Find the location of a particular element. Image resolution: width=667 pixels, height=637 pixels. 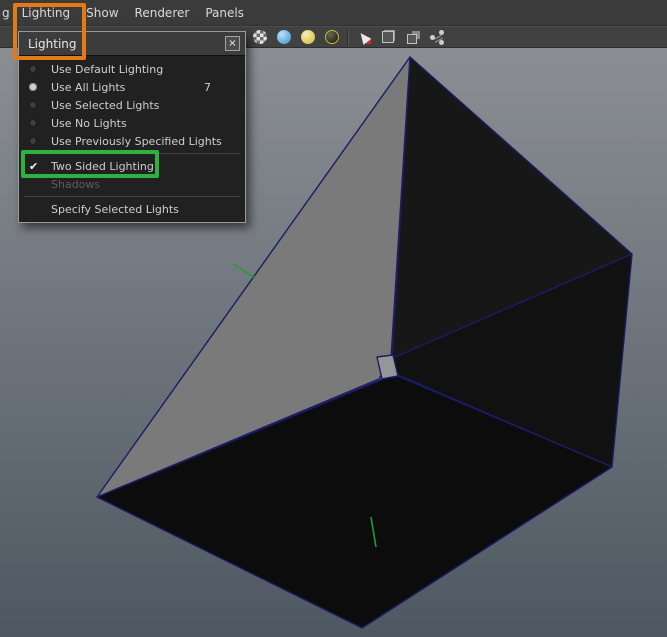

normal-line-left-face is located at coordinates (244, 271).